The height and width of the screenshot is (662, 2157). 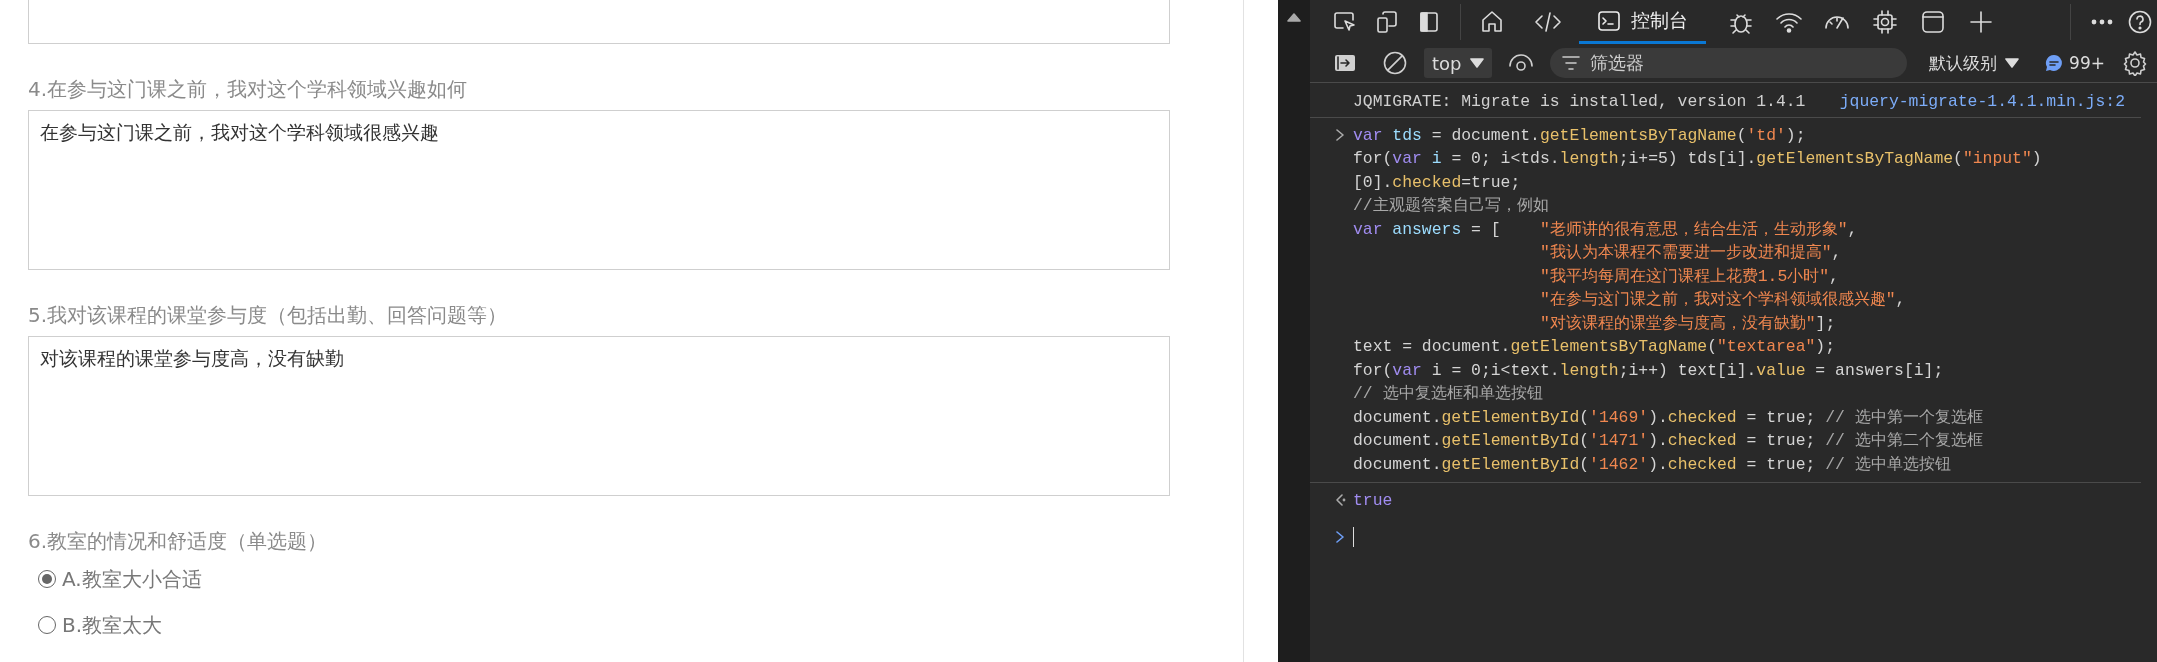 What do you see at coordinates (1345, 63) in the screenshot?
I see `sidebar-toggle-icon` at bounding box center [1345, 63].